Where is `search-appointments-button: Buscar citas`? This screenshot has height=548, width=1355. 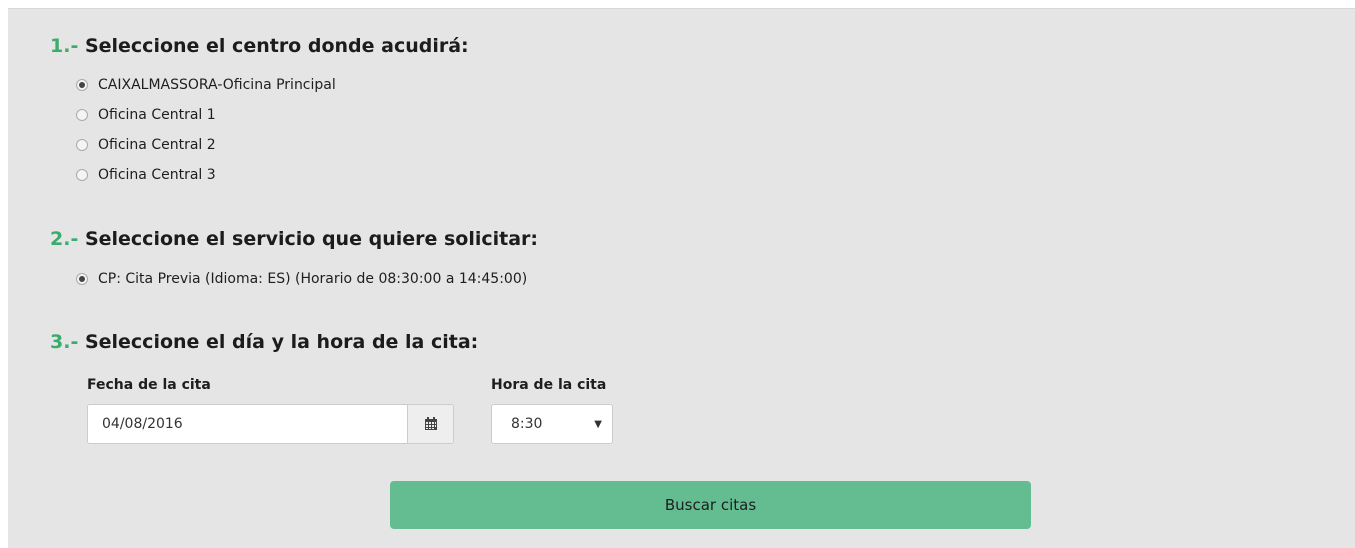 search-appointments-button: Buscar citas is located at coordinates (710, 505).